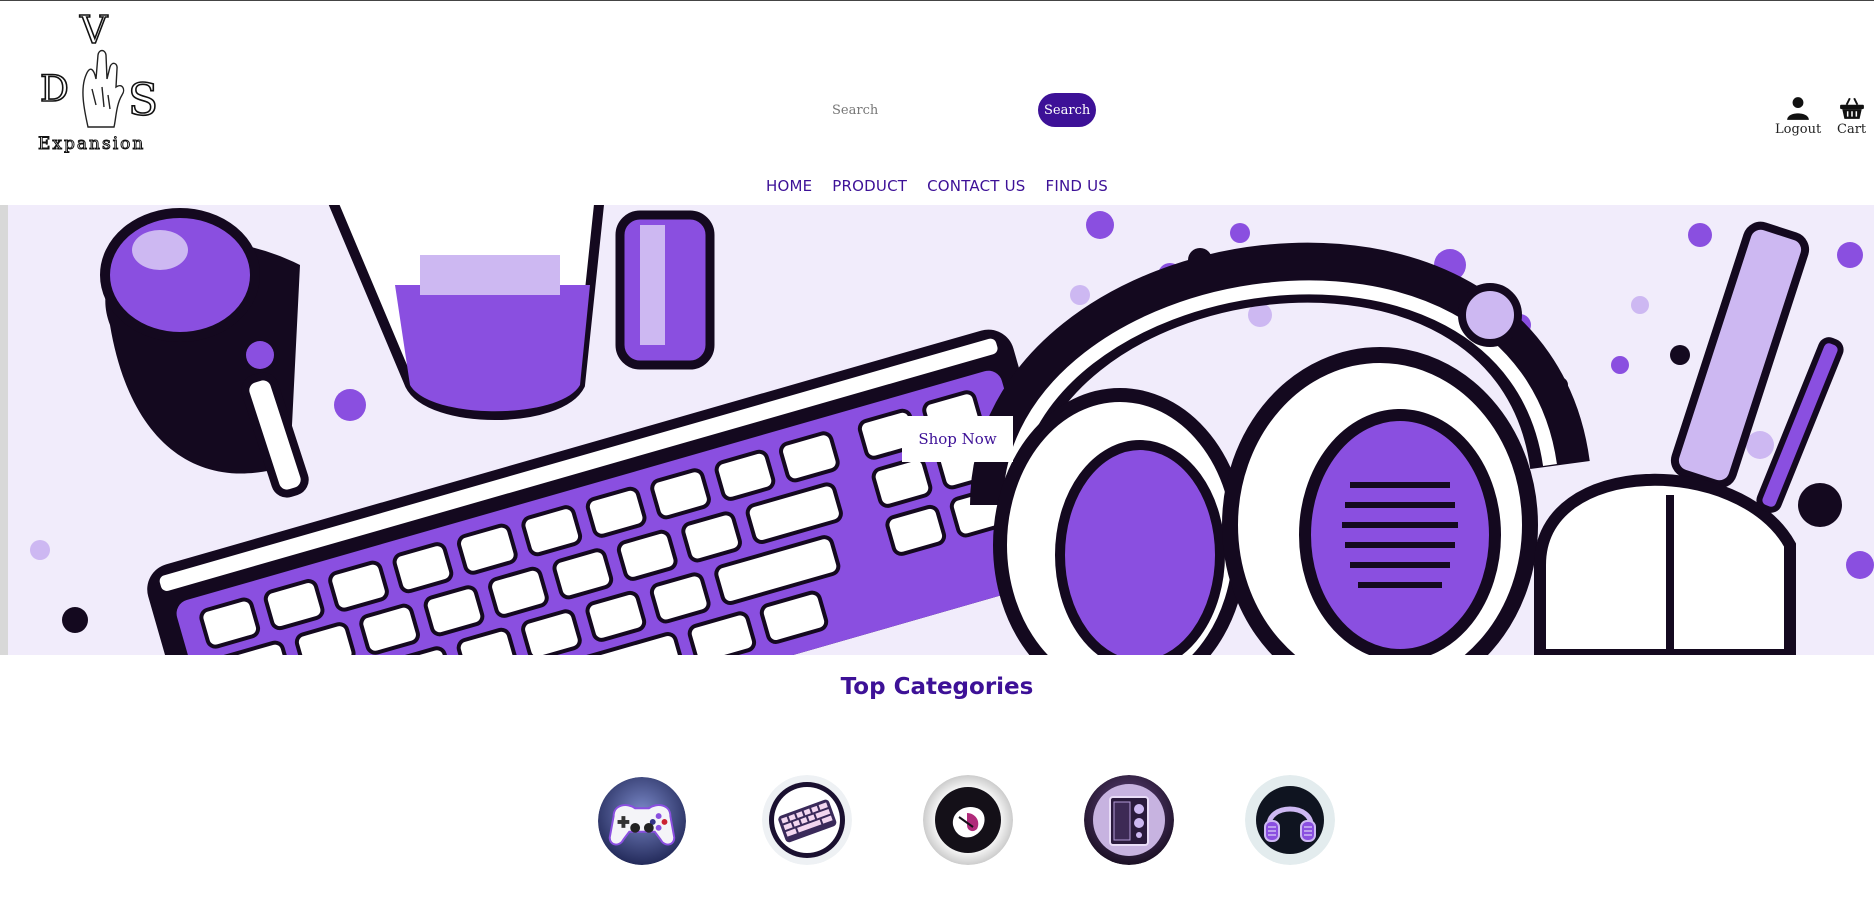 The height and width of the screenshot is (911, 1874). What do you see at coordinates (1851, 108) in the screenshot?
I see `basket-icon` at bounding box center [1851, 108].